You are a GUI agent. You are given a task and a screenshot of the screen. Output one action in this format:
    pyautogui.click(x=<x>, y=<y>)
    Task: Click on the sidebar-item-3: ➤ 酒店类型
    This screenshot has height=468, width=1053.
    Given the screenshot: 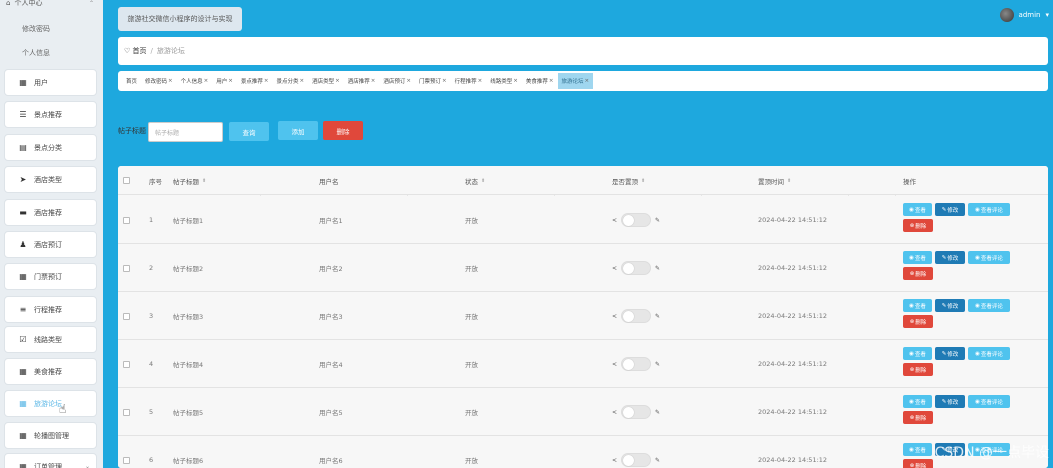 What is the action you would take?
    pyautogui.click(x=50, y=179)
    